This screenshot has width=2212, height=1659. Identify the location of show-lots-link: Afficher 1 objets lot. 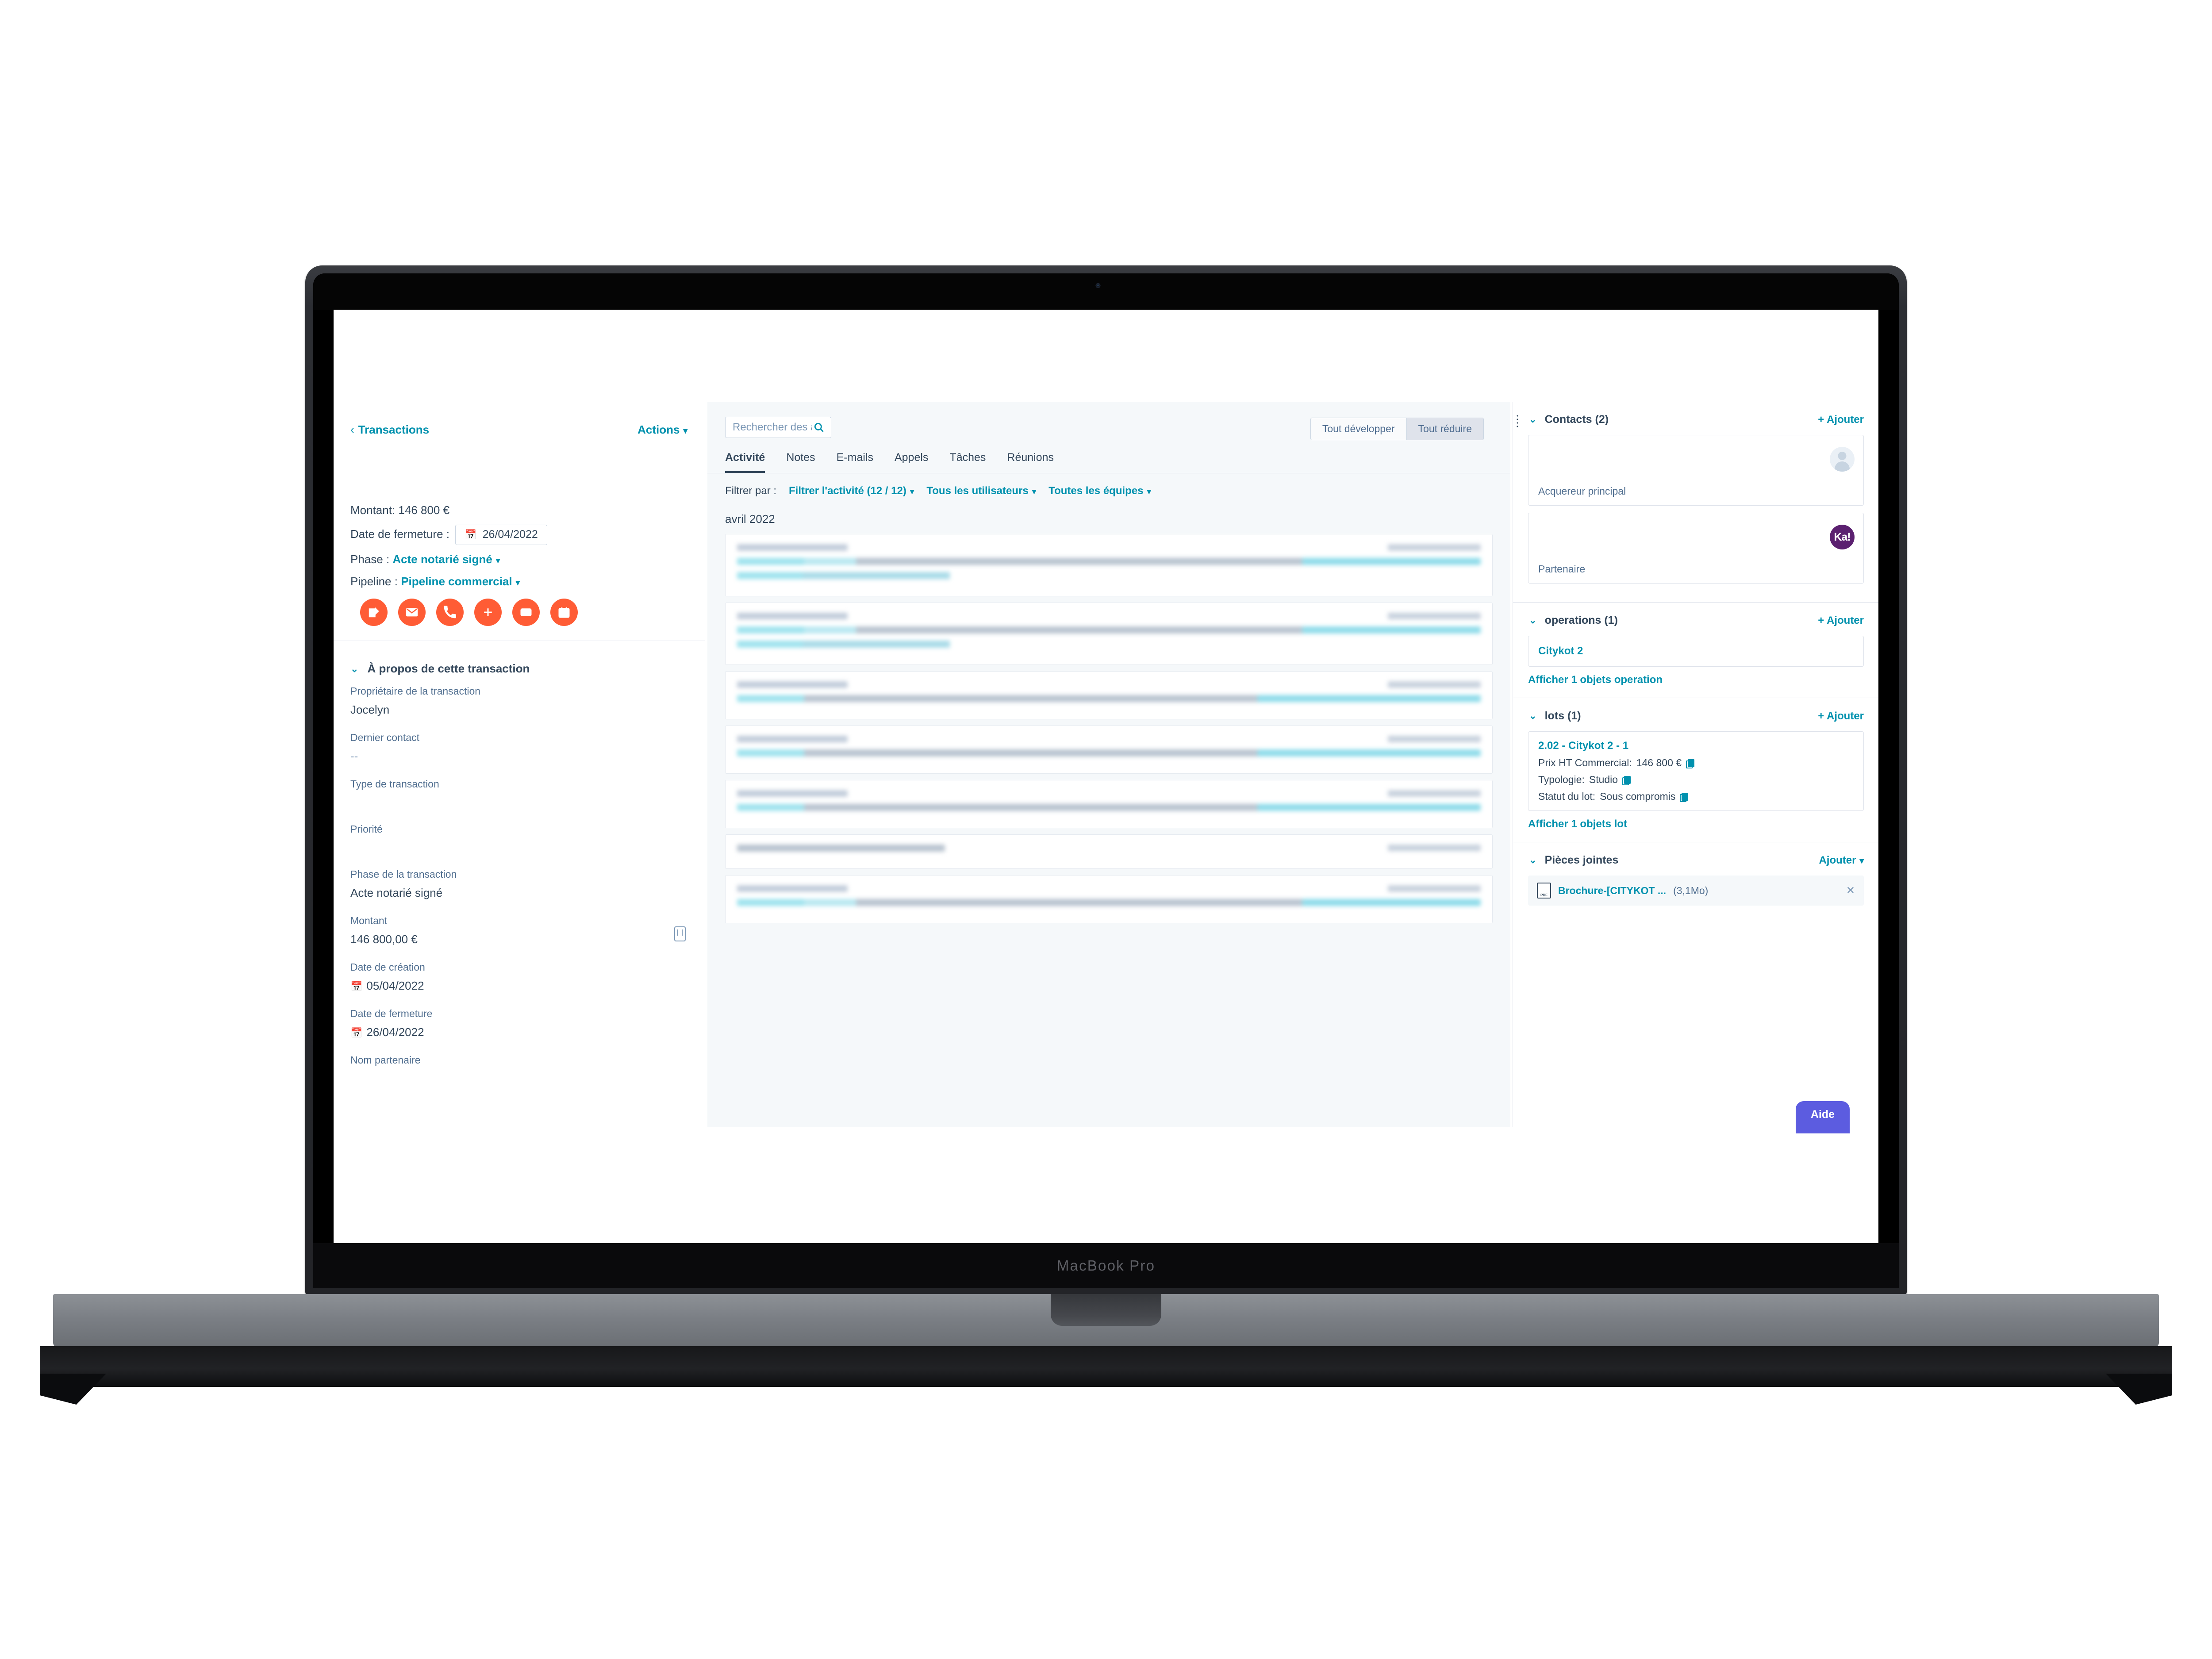
(1696, 824).